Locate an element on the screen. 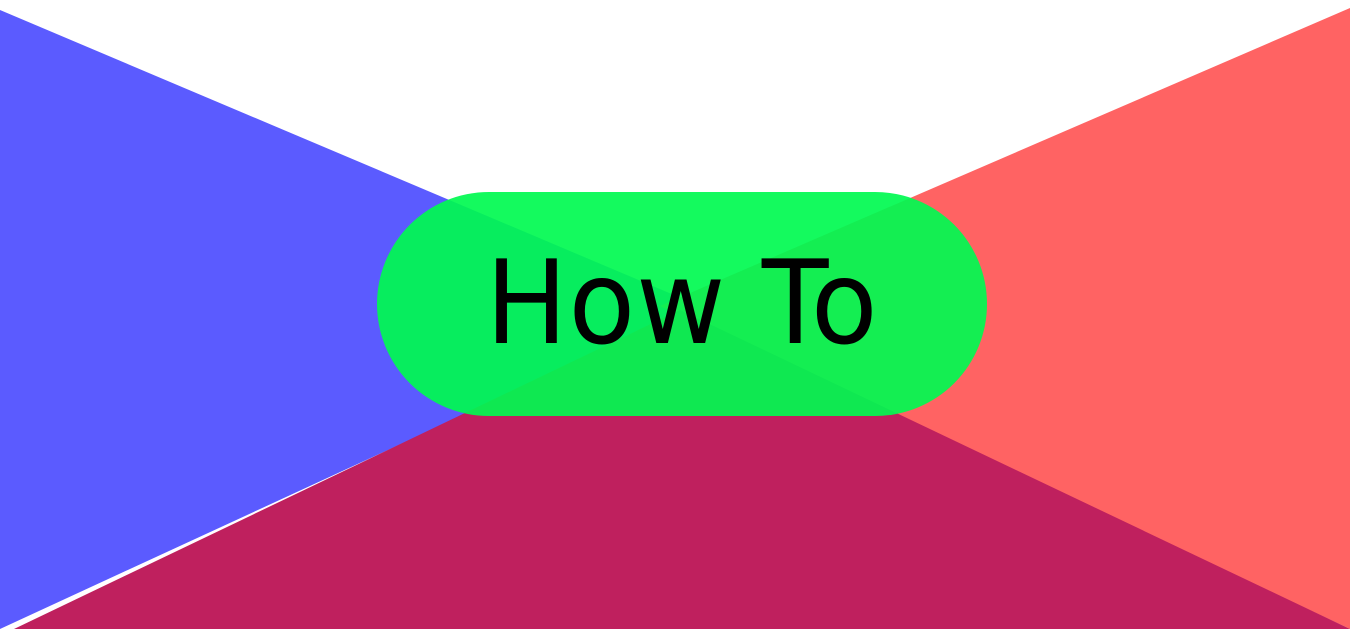 The image size is (1350, 629). how-to-label: How To is located at coordinates (682, 303).